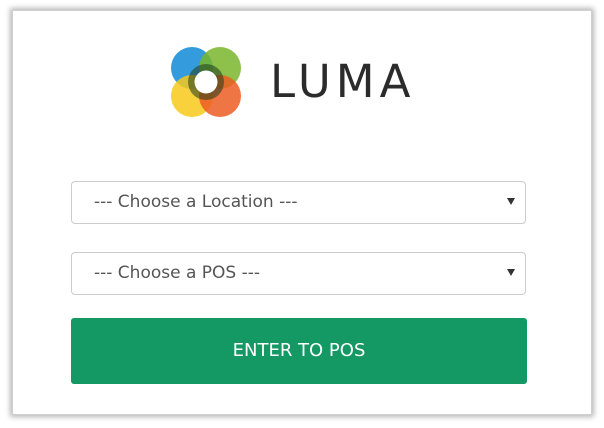  What do you see at coordinates (298, 273) in the screenshot?
I see `pos-select: --- Choose a POS ---` at bounding box center [298, 273].